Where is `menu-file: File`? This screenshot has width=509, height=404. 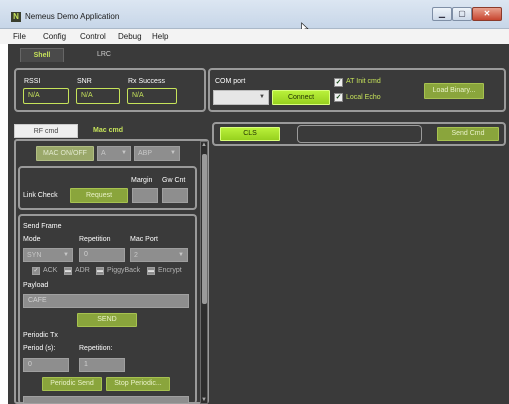 menu-file: File is located at coordinates (19, 36).